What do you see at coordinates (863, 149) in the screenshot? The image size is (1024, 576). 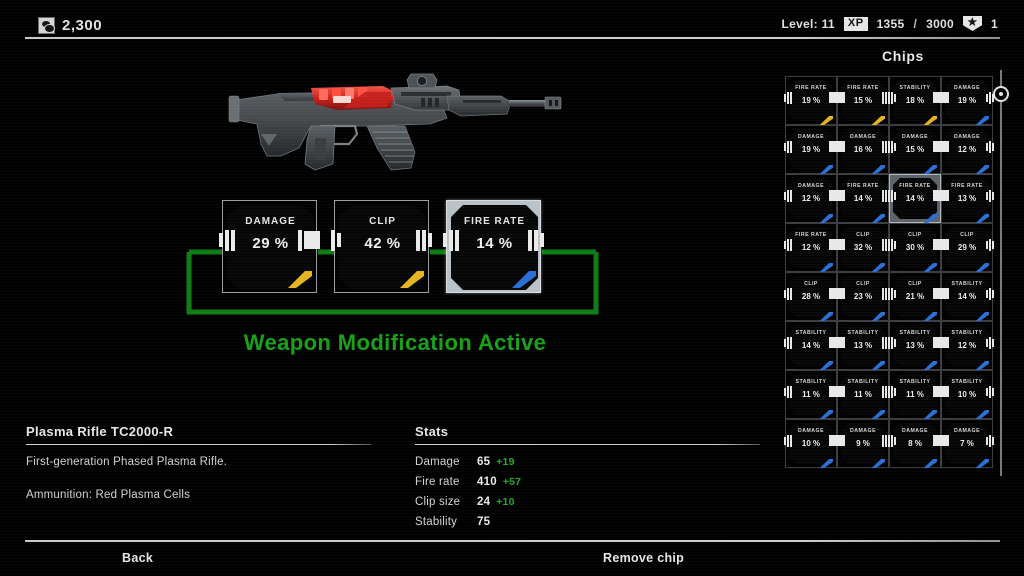 I see `chip-item: DAMAGE 16 %` at bounding box center [863, 149].